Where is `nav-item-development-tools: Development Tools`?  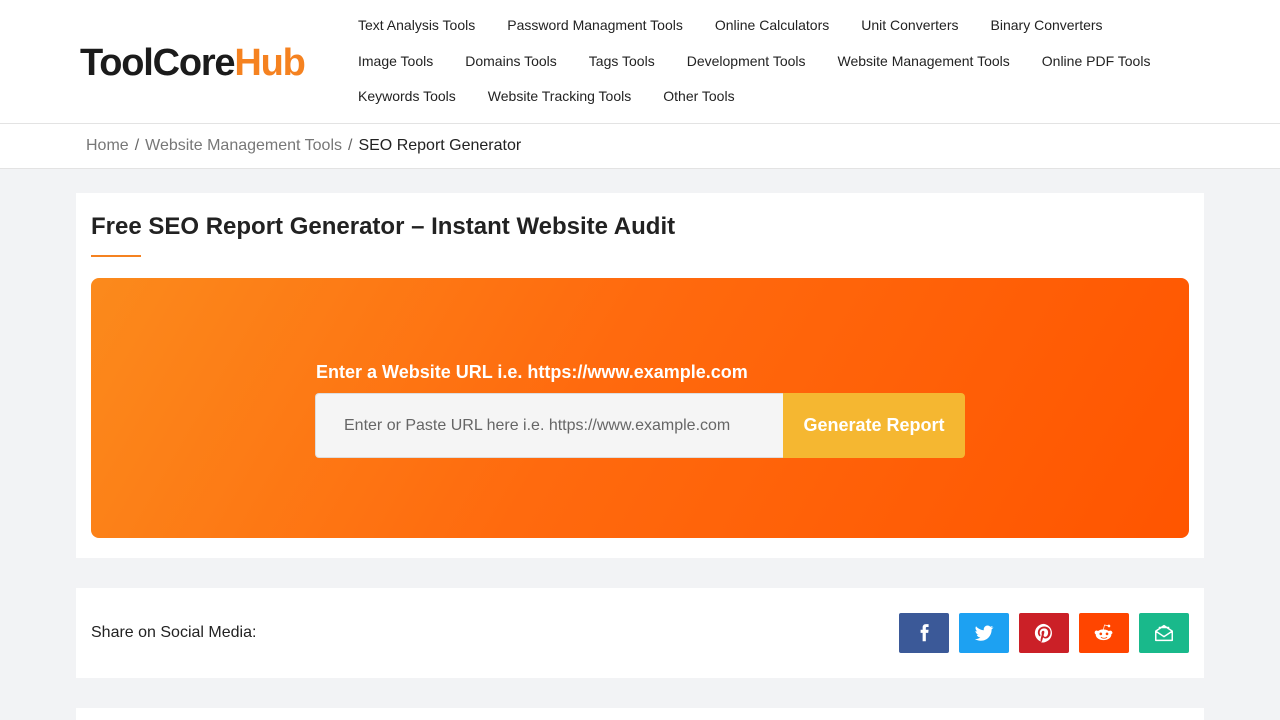 nav-item-development-tools: Development Tools is located at coordinates (746, 61).